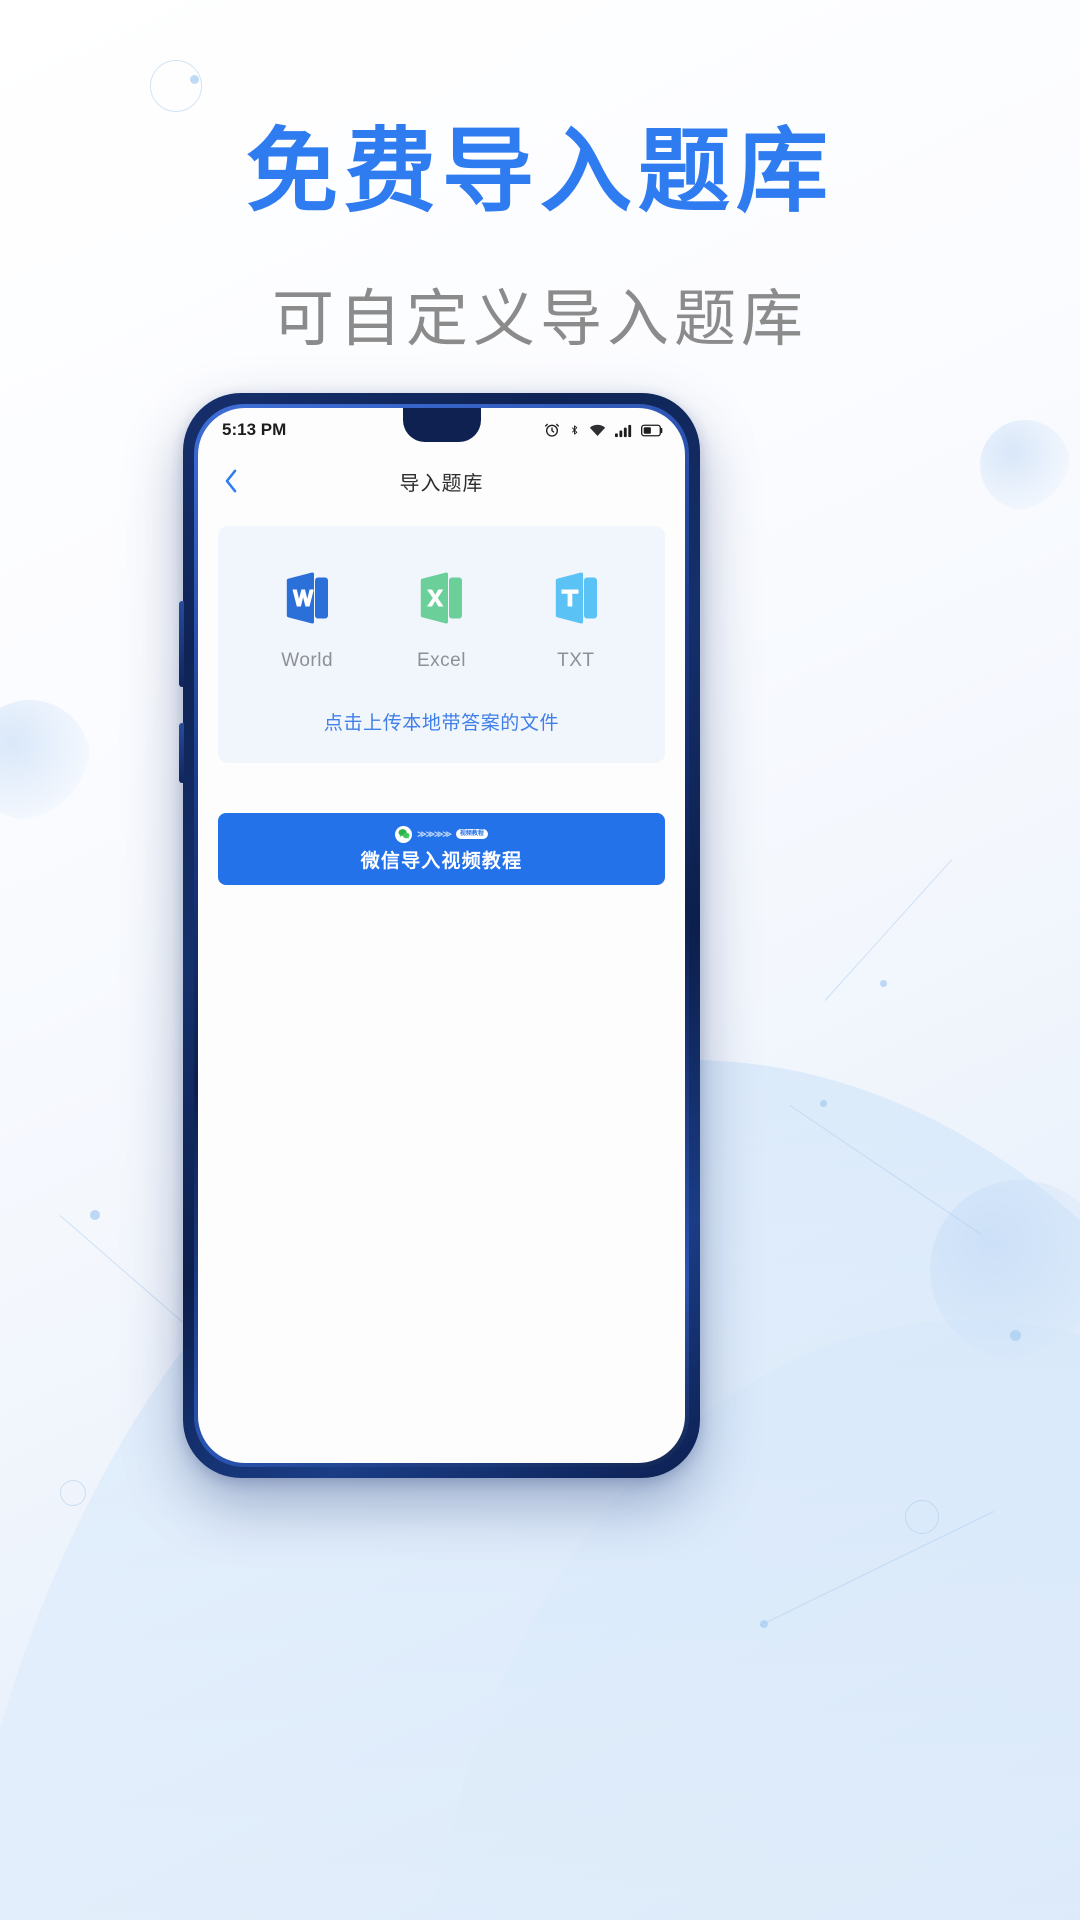 The height and width of the screenshot is (1920, 1080). What do you see at coordinates (652, 430) in the screenshot?
I see `battery-icon` at bounding box center [652, 430].